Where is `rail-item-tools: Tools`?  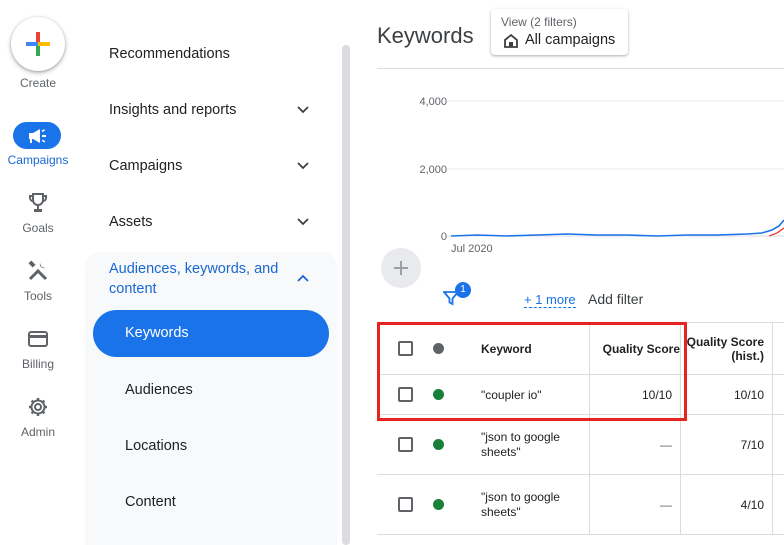 rail-item-tools: Tools is located at coordinates (38, 283).